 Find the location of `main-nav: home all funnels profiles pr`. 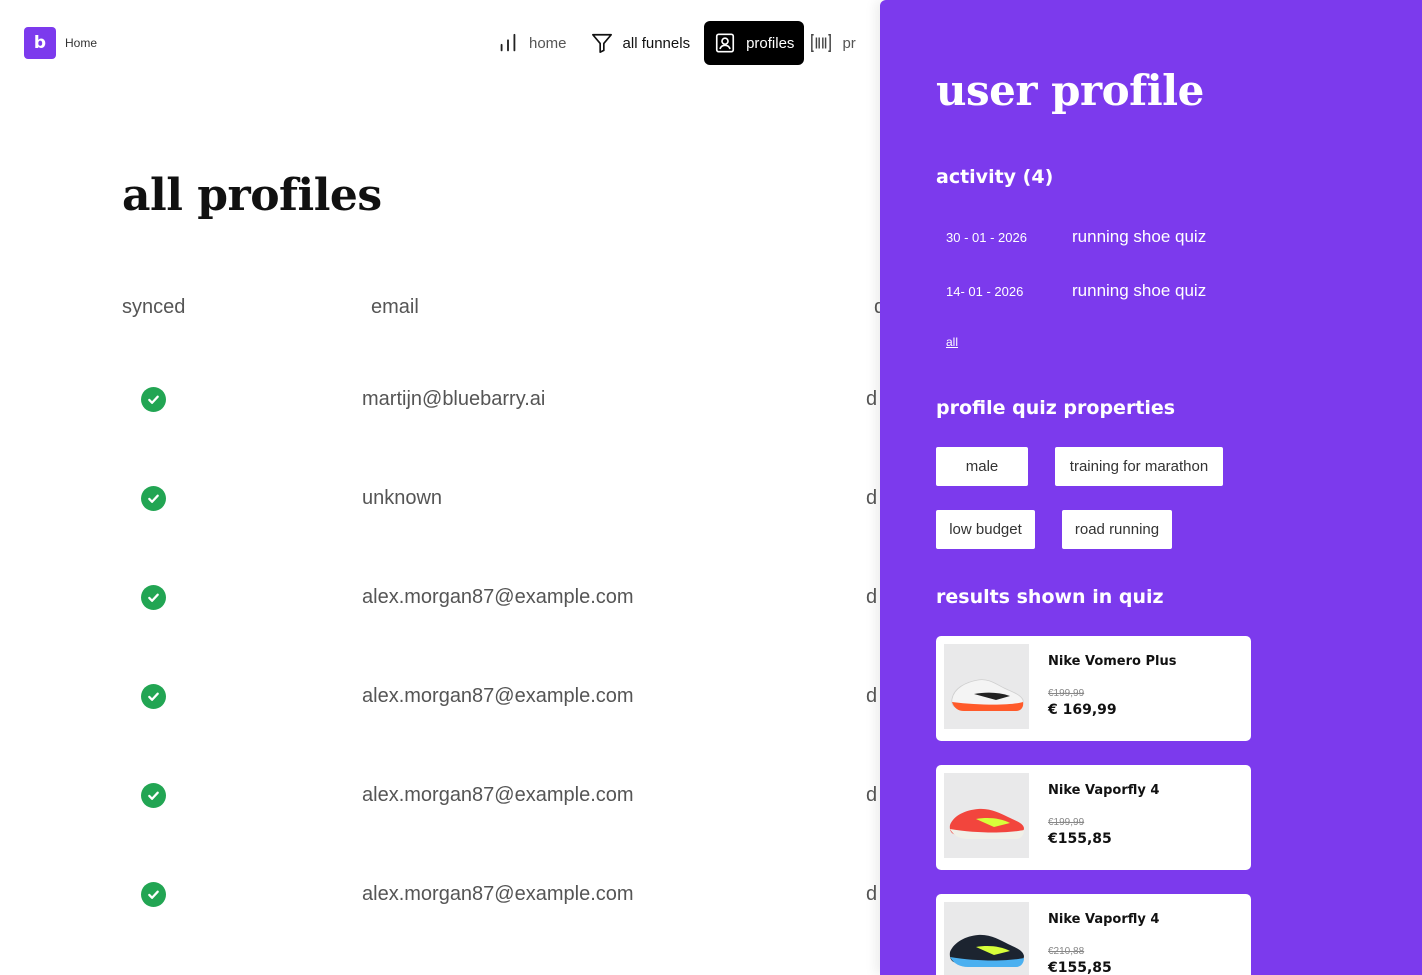

main-nav: home all funnels profiles pr is located at coordinates (676, 43).